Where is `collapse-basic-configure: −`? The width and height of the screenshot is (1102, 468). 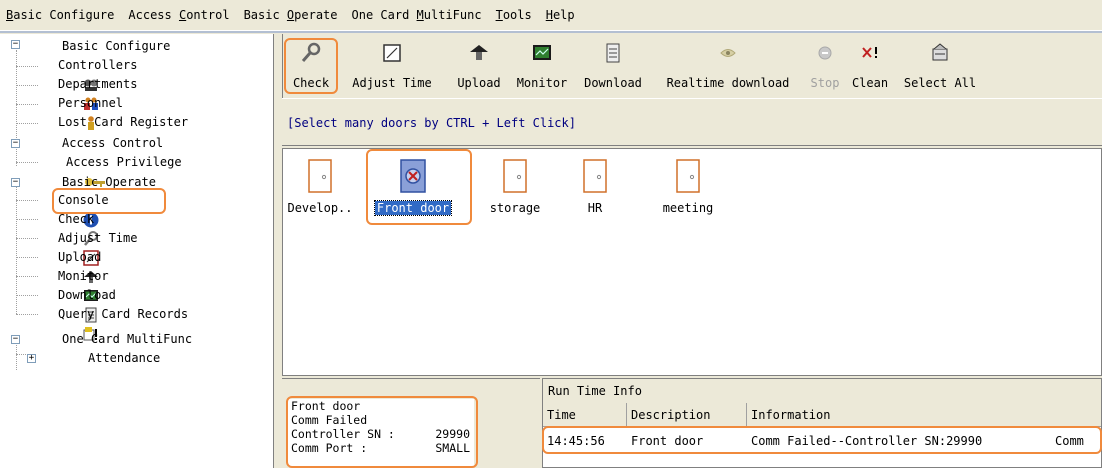 collapse-basic-configure: − is located at coordinates (15, 44).